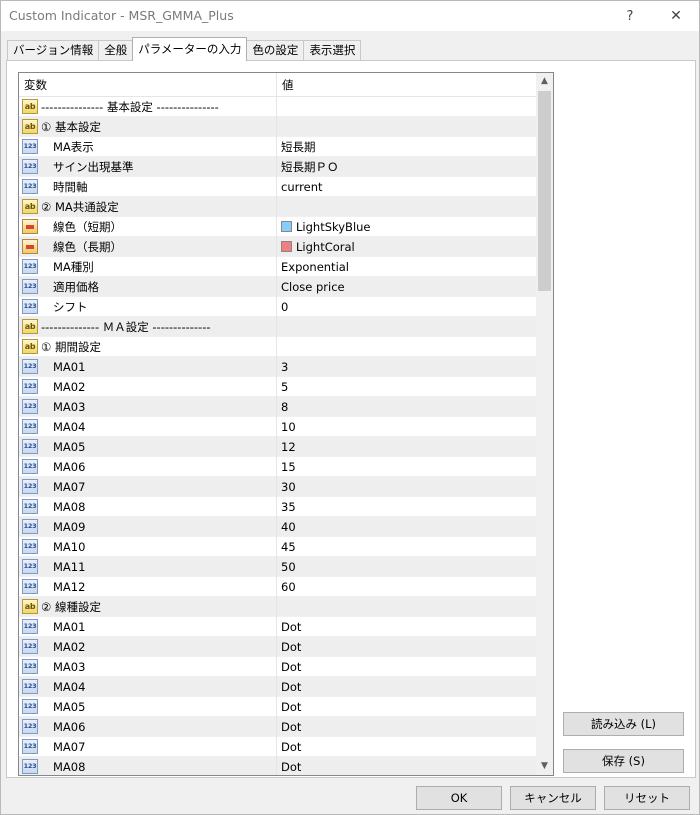  I want to click on table-row: 123 MA03 8, so click(277, 407).